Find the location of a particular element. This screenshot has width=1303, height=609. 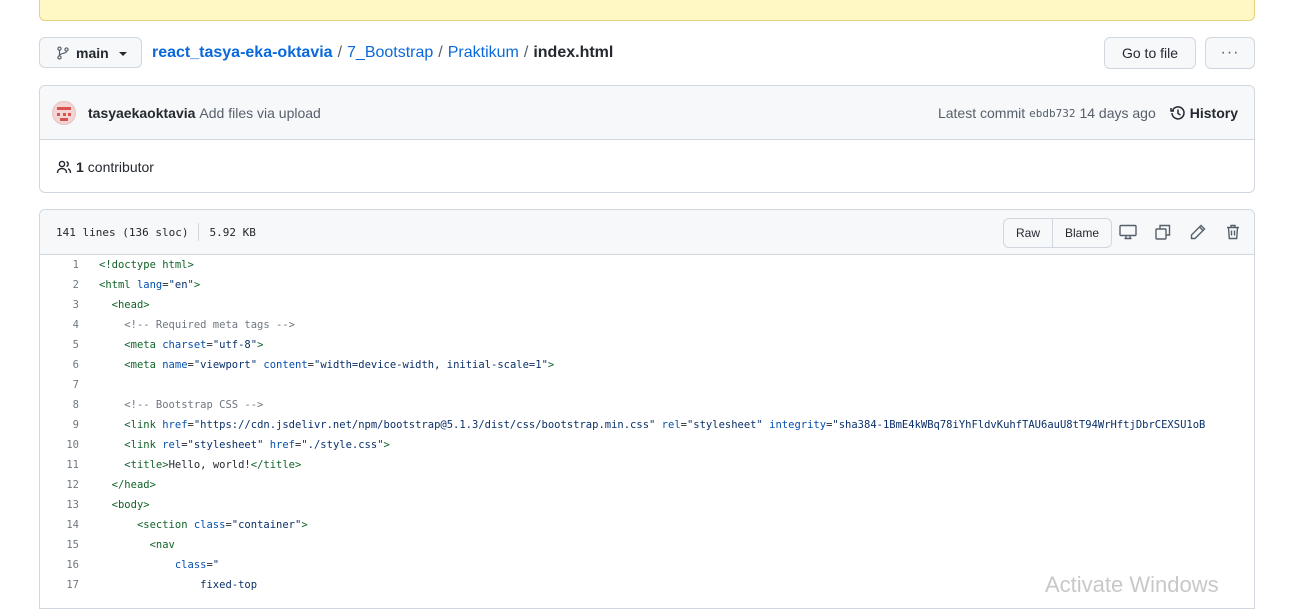

code-token: " is located at coordinates (216, 565).